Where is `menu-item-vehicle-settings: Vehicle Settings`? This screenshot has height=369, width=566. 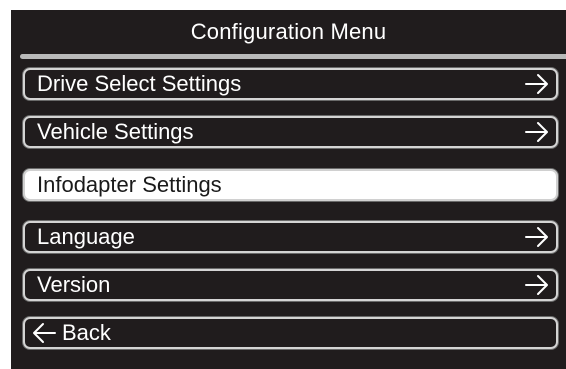 menu-item-vehicle-settings: Vehicle Settings is located at coordinates (290, 132).